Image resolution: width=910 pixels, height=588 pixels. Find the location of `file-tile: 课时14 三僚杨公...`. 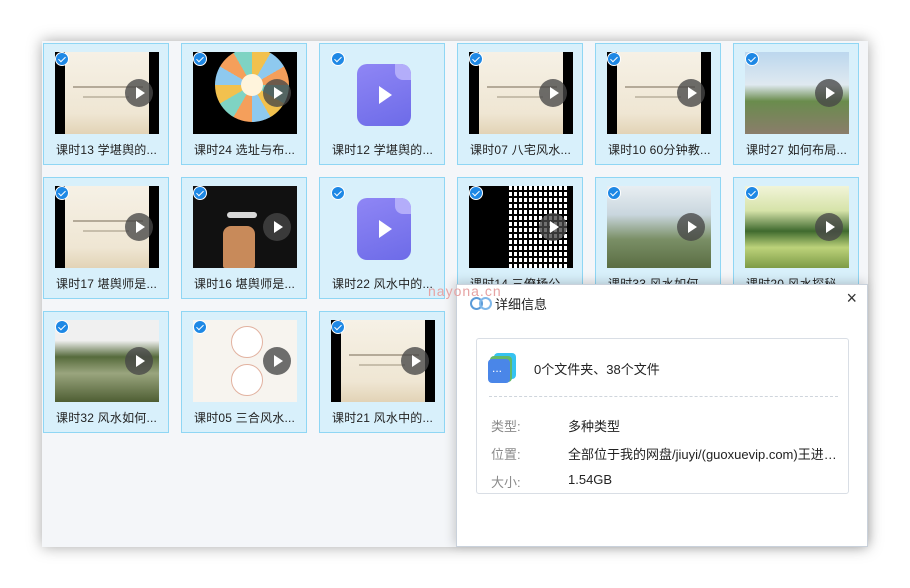

file-tile: 课时14 三僚杨公... is located at coordinates (520, 238).